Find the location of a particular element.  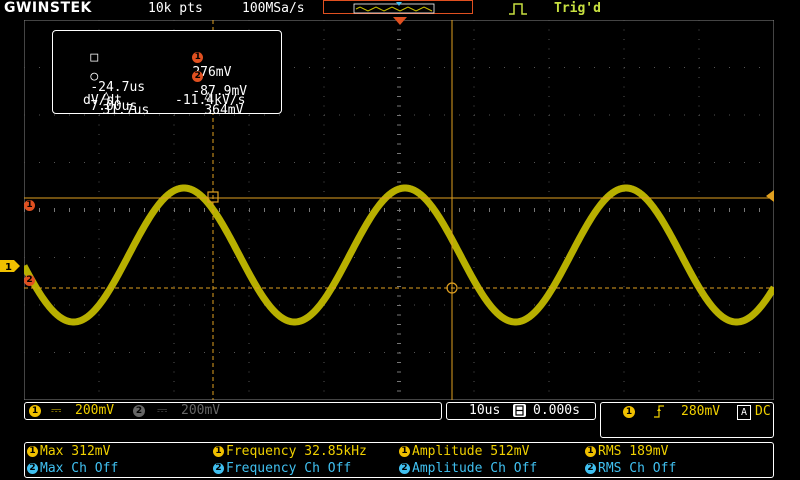

channel-status-bar: 1 ⎓ 200mV 2 ⎓ 200mV is located at coordinates (233, 411).